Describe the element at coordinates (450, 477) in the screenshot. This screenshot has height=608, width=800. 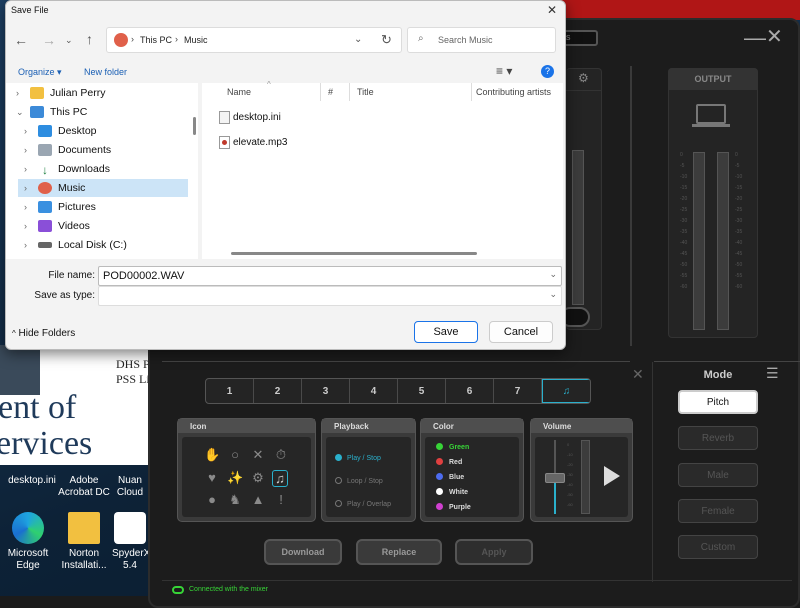
I see `color-option-blue: Blue` at that location.